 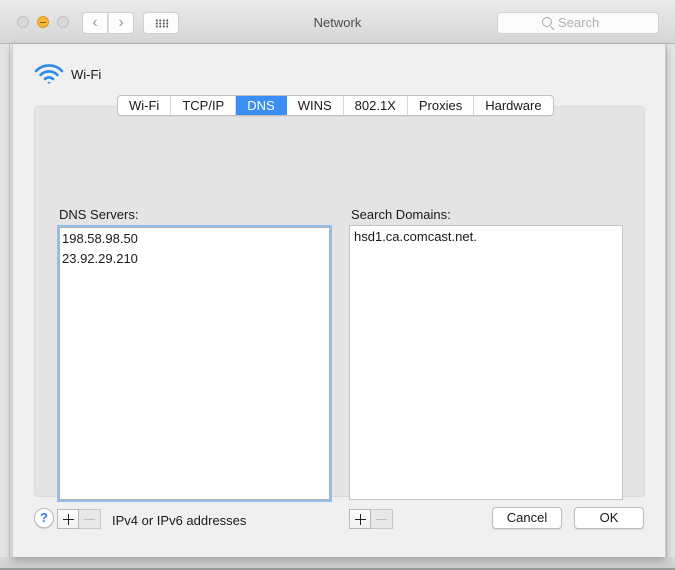 What do you see at coordinates (337, 563) in the screenshot?
I see `window-background-bottom` at bounding box center [337, 563].